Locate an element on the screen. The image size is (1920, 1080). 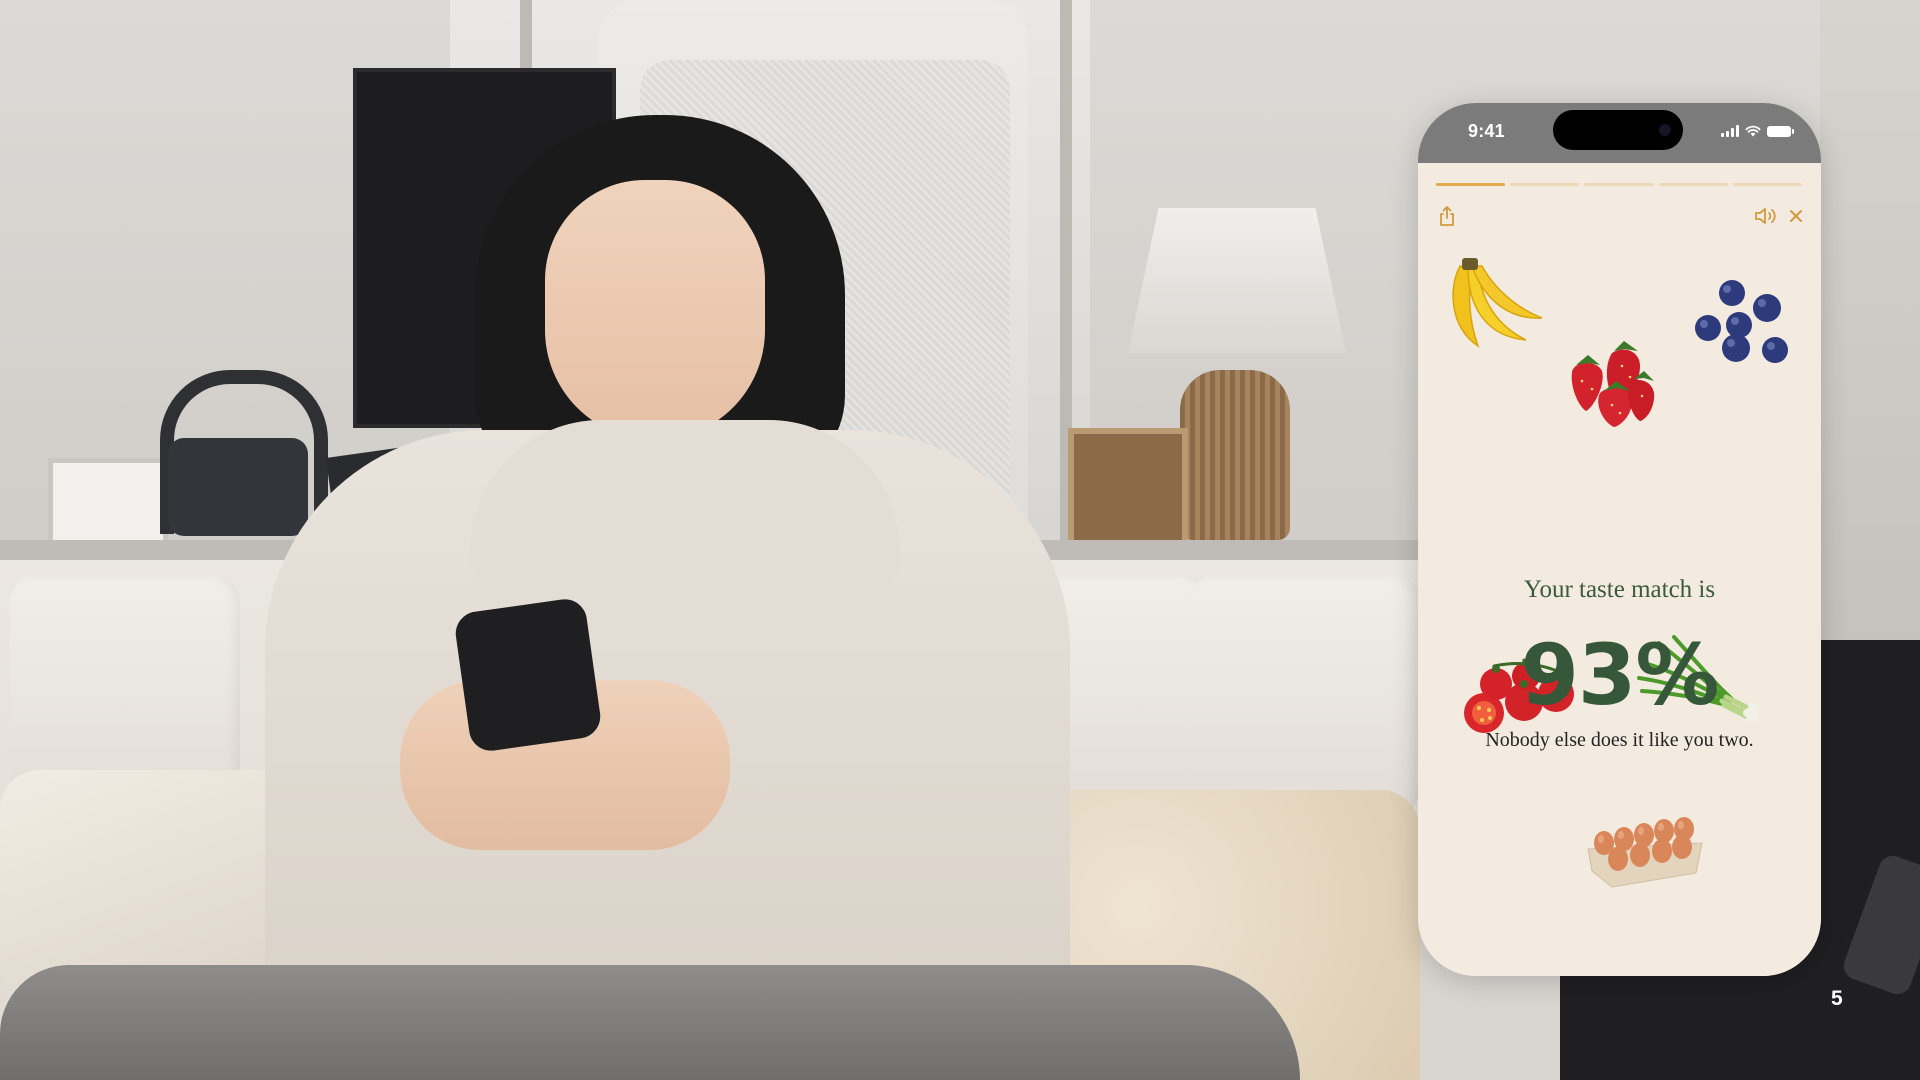
sound-button is located at coordinates (1766, 216).